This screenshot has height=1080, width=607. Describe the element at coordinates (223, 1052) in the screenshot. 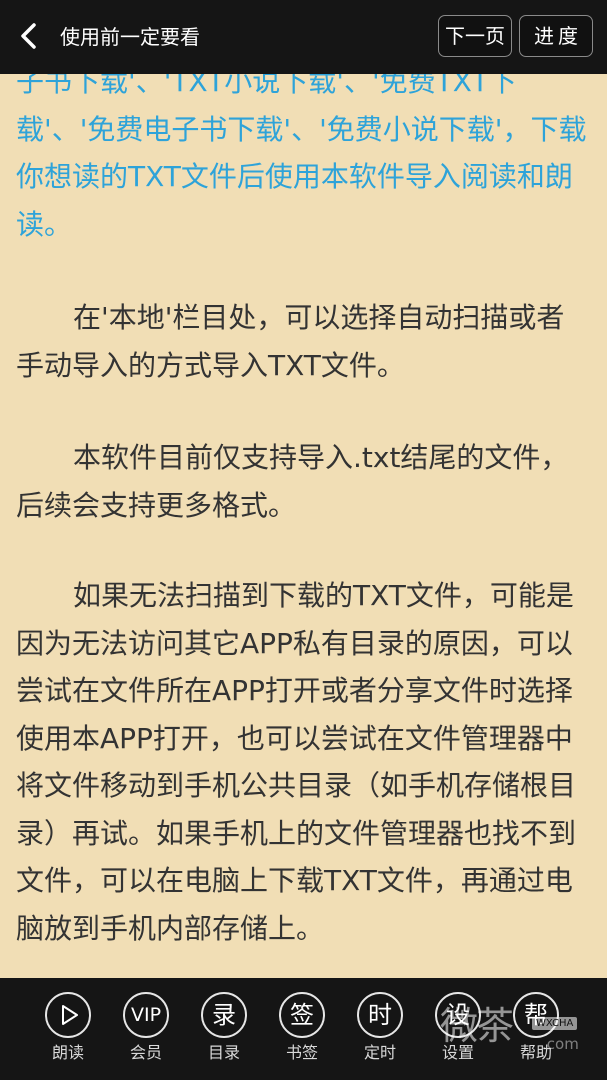

I see `catalog-label: 目录` at that location.